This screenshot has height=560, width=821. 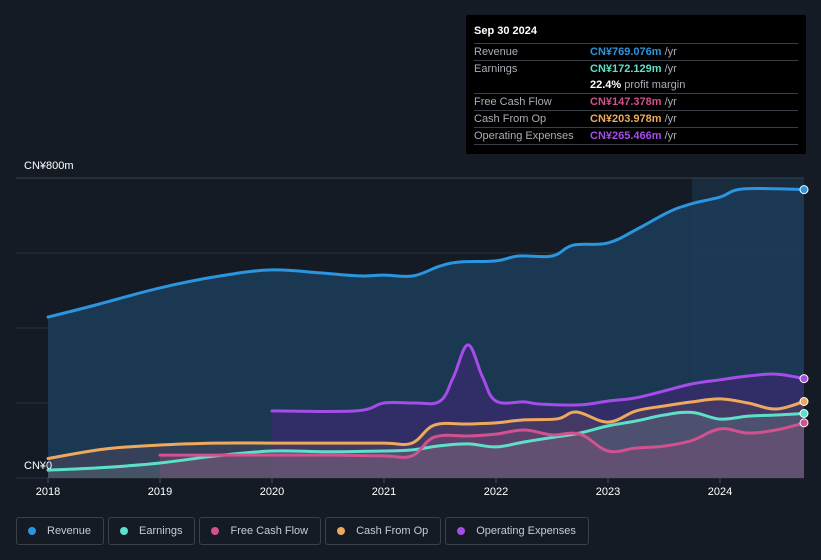 I want to click on tooltip-unit: profit margin, so click(x=655, y=85).